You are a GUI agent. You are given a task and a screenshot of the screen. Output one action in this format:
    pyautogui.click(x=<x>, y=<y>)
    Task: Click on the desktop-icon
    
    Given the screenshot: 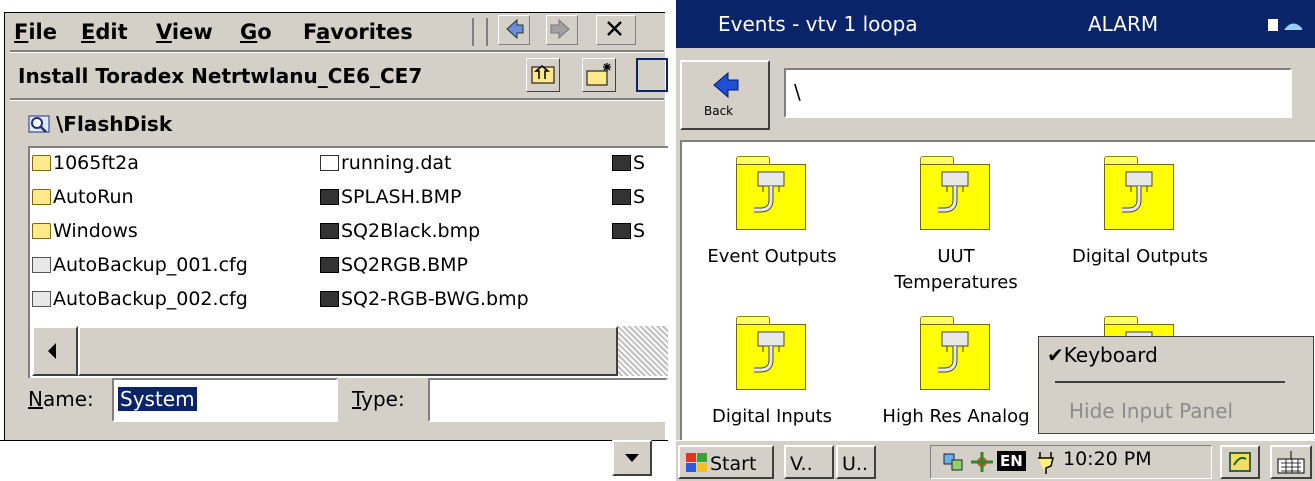 What is the action you would take?
    pyautogui.click(x=1240, y=462)
    